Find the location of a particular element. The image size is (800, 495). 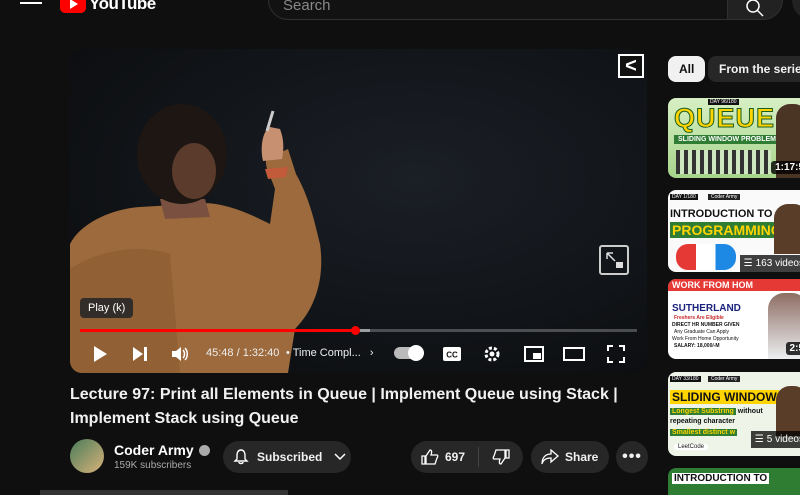

search-icon is located at coordinates (755, 8).